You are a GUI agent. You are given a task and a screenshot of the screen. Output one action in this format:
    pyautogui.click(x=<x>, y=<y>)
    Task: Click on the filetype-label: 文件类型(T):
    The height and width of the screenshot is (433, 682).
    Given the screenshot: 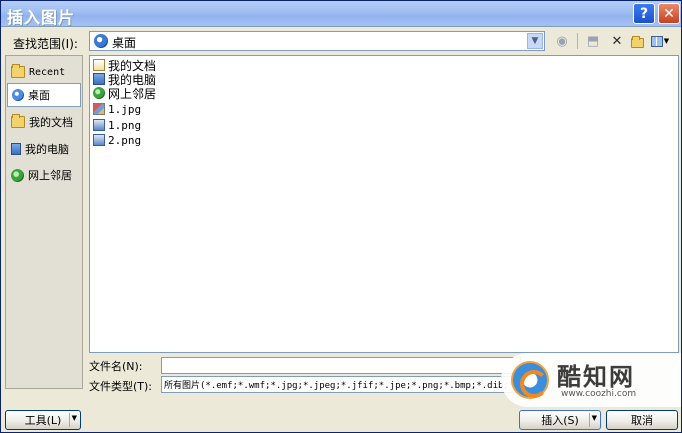 What is the action you would take?
    pyautogui.click(x=121, y=386)
    